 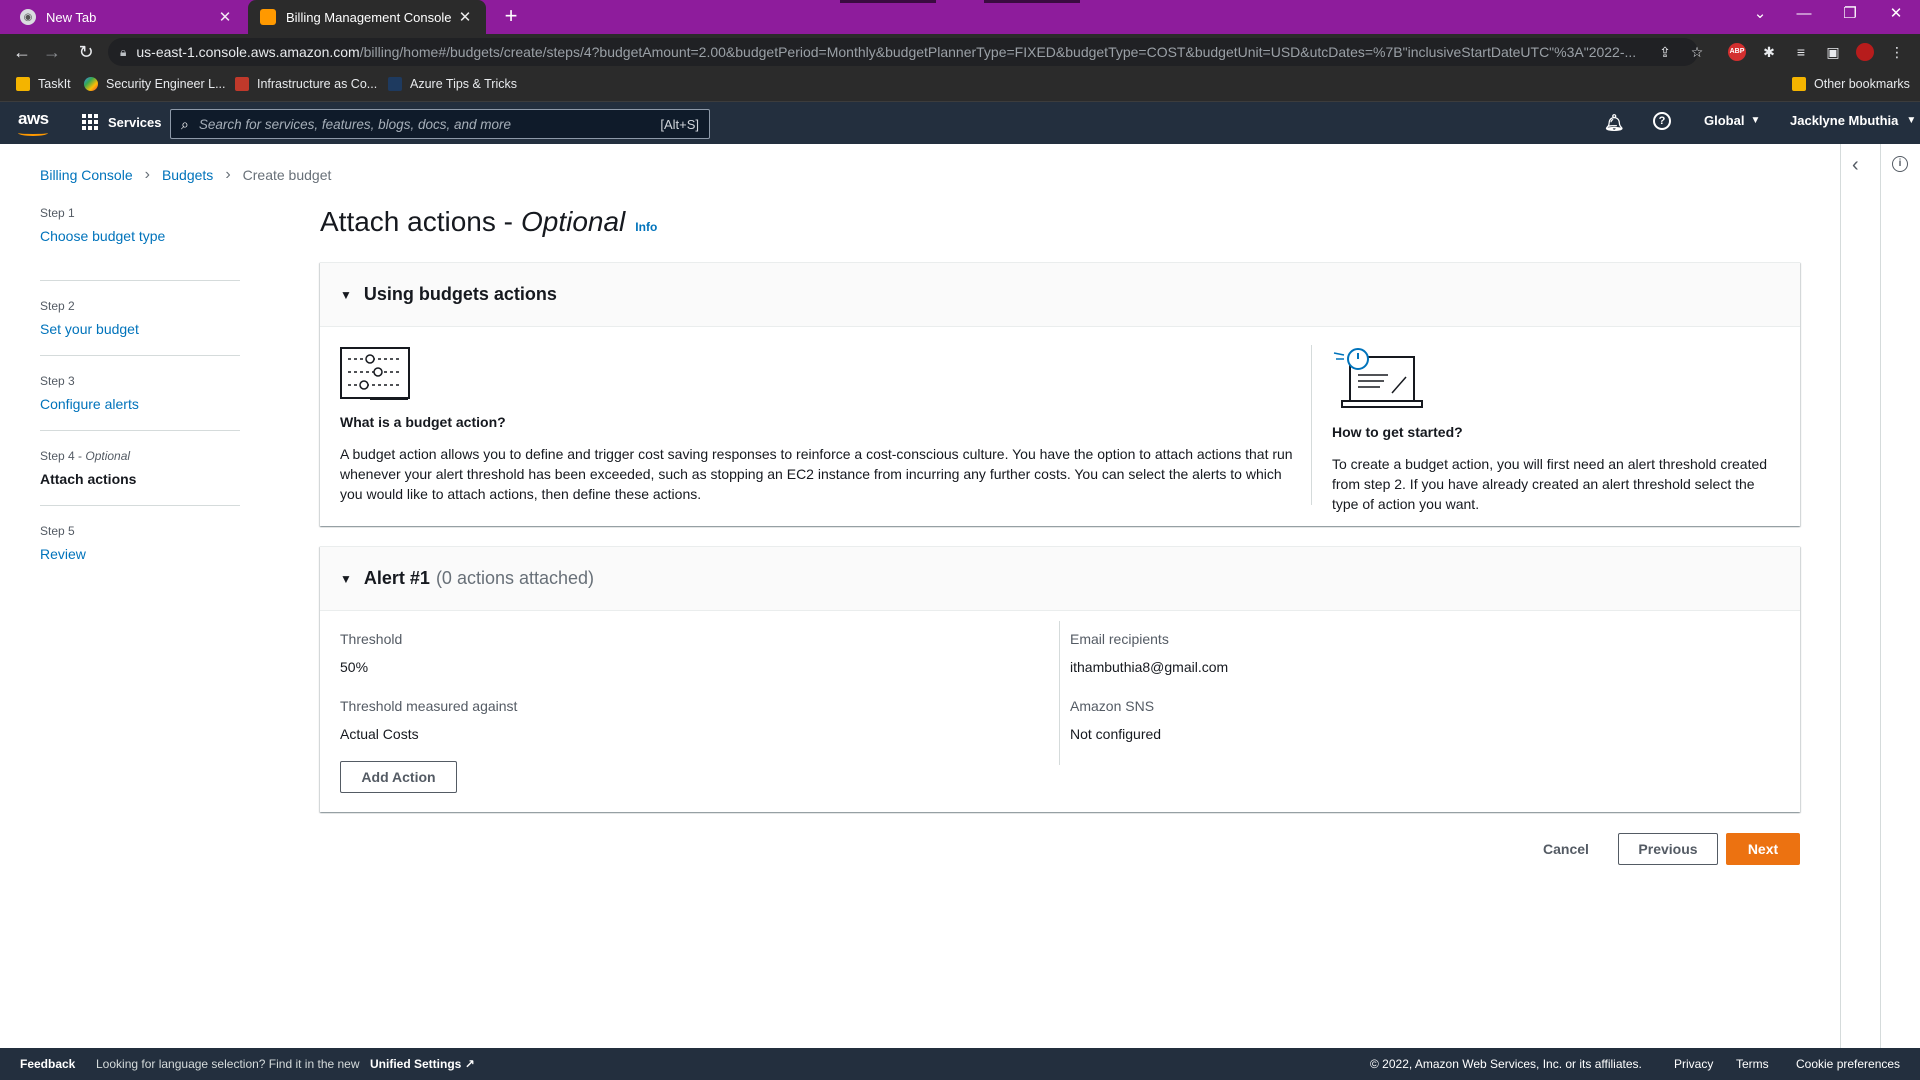 I want to click on email-recipients-field: Email recipients ithambuthia8@gmail.com, so click(x=1149, y=653).